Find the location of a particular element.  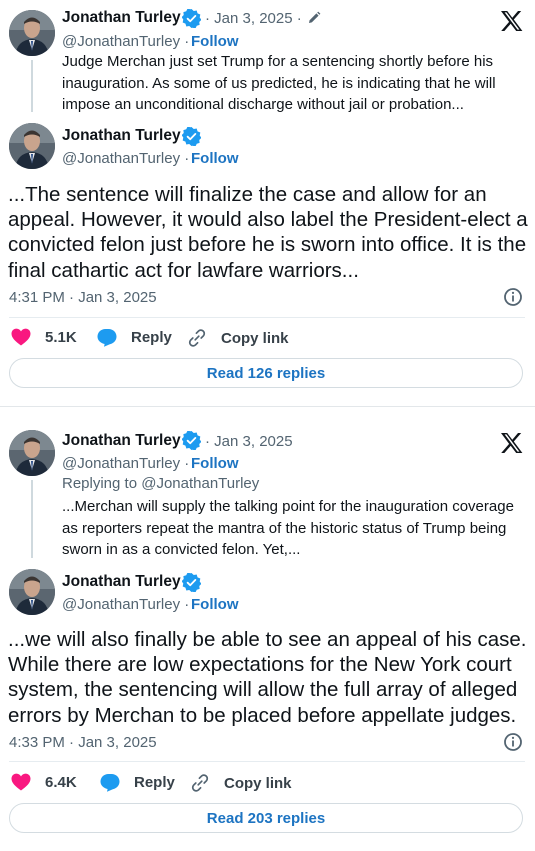

read-replies-button: Read 126 replies is located at coordinates (266, 373).